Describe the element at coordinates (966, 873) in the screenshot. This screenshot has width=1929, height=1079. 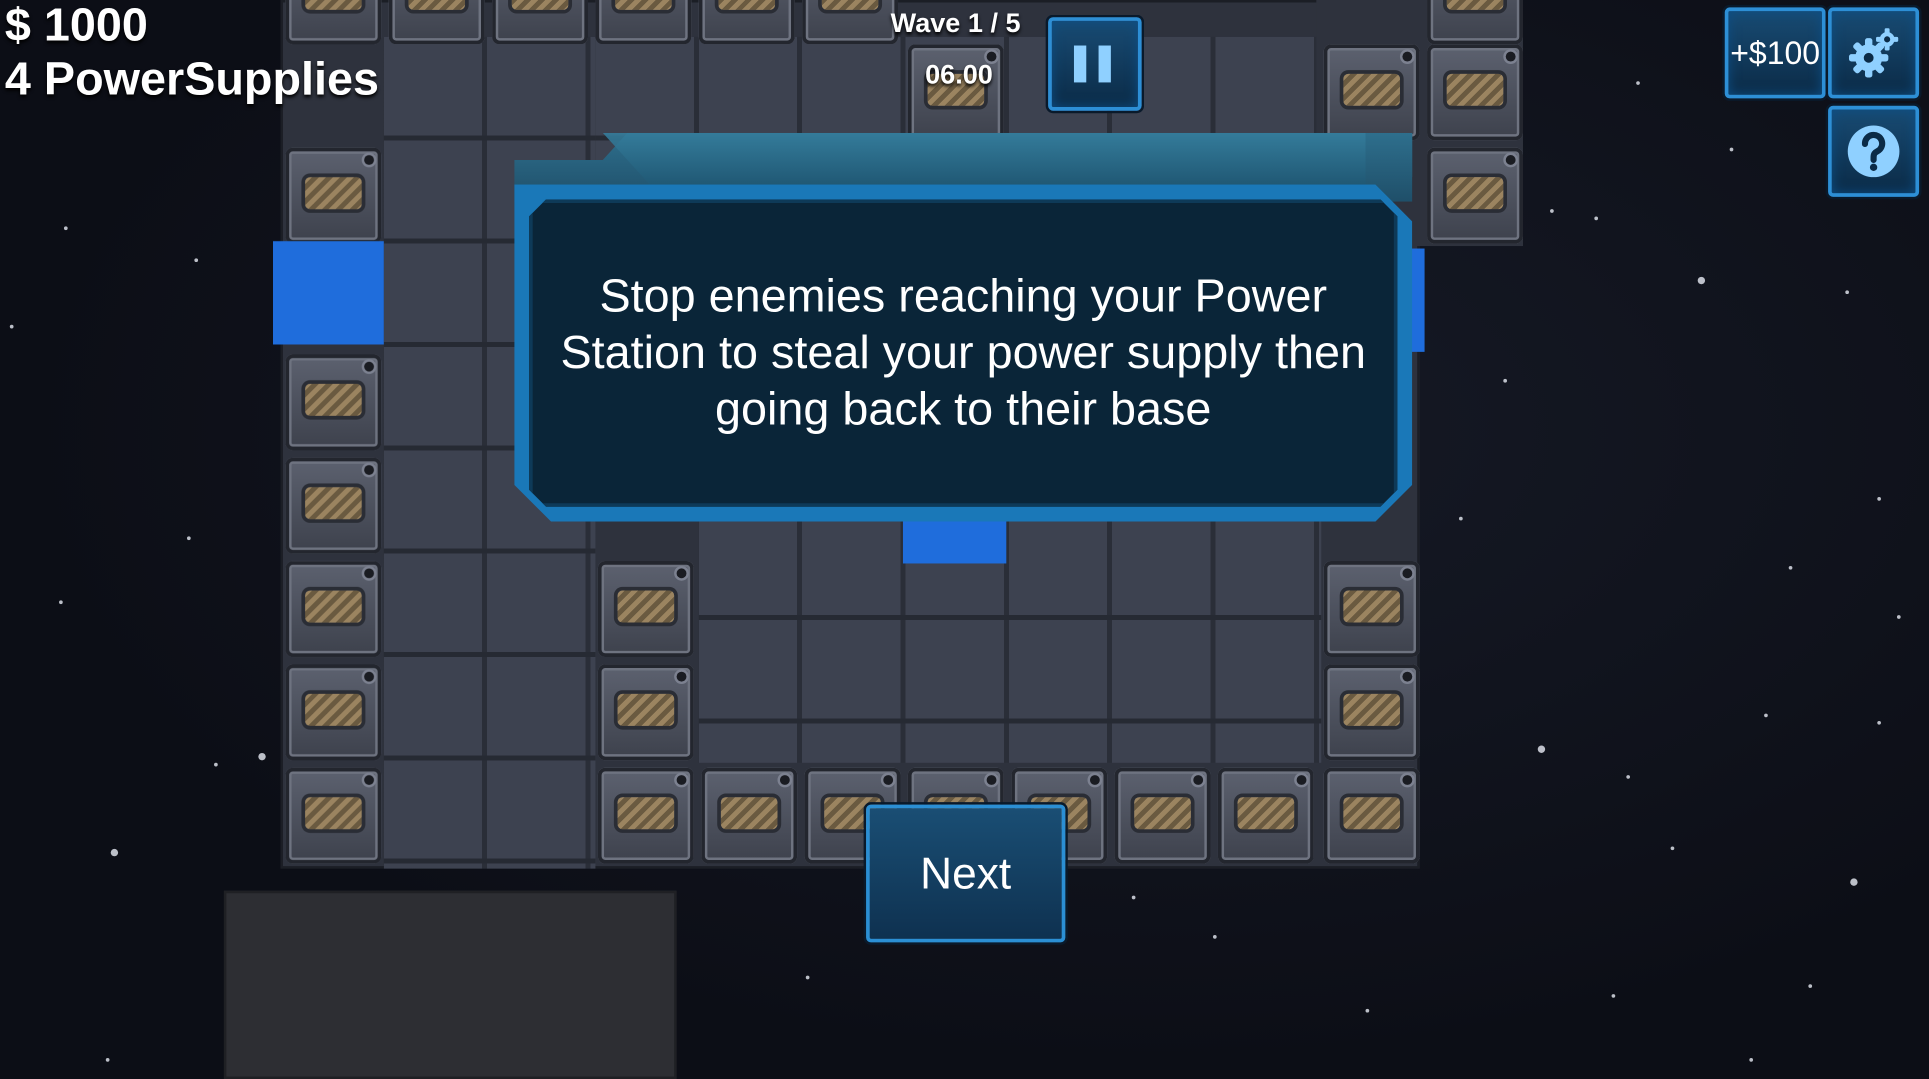
I see `next-button: Next` at that location.